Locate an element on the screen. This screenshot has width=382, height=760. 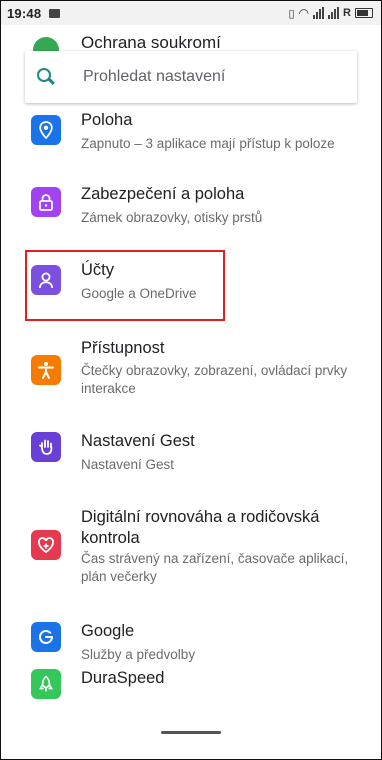
search-icon is located at coordinates (46, 77).